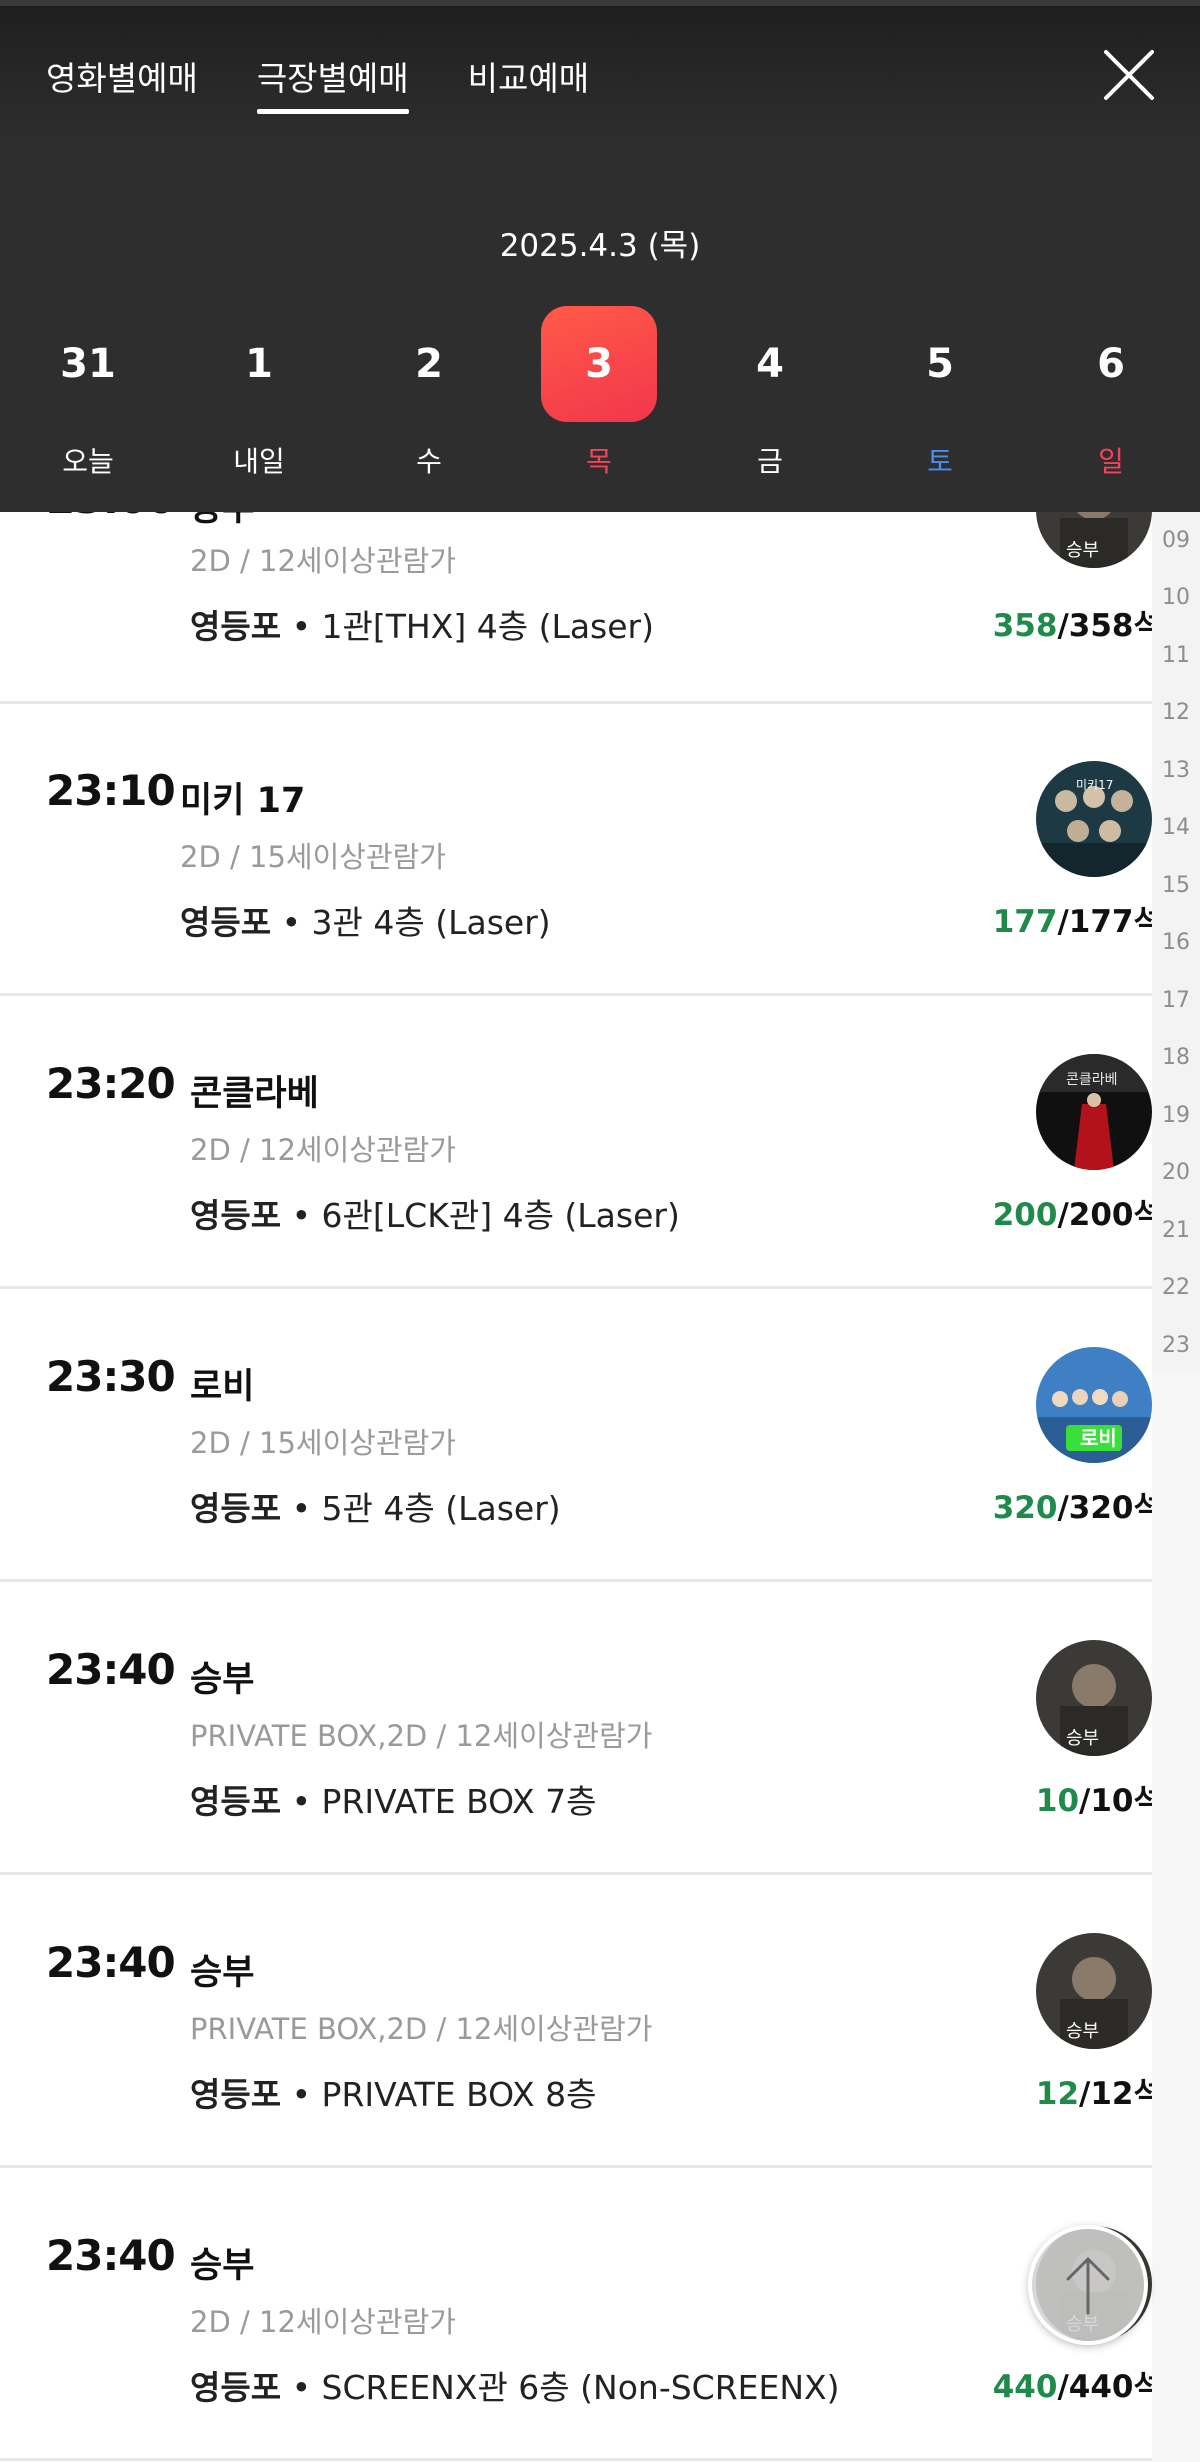  I want to click on showtime-time: 23:30, so click(111, 1376).